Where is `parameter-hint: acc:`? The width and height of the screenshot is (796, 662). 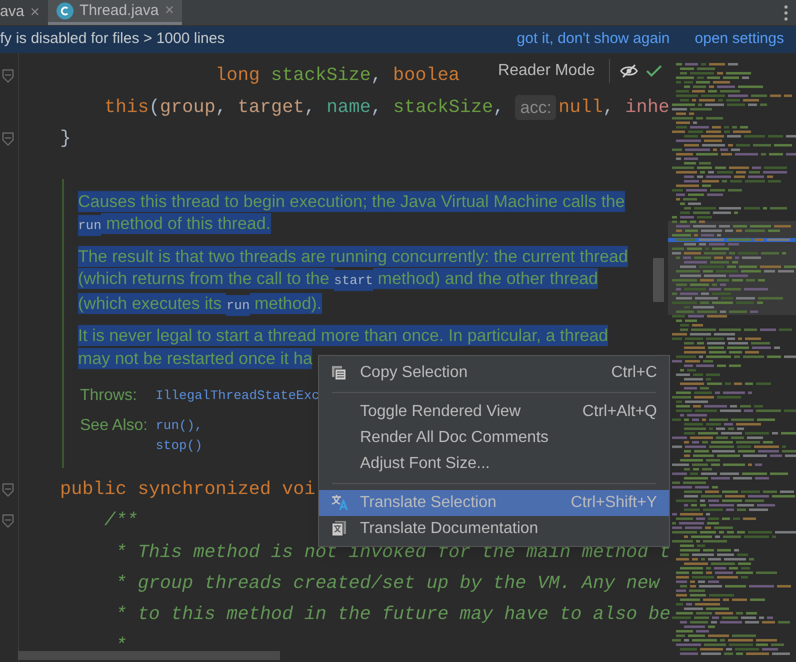
parameter-hint: acc: is located at coordinates (535, 107).